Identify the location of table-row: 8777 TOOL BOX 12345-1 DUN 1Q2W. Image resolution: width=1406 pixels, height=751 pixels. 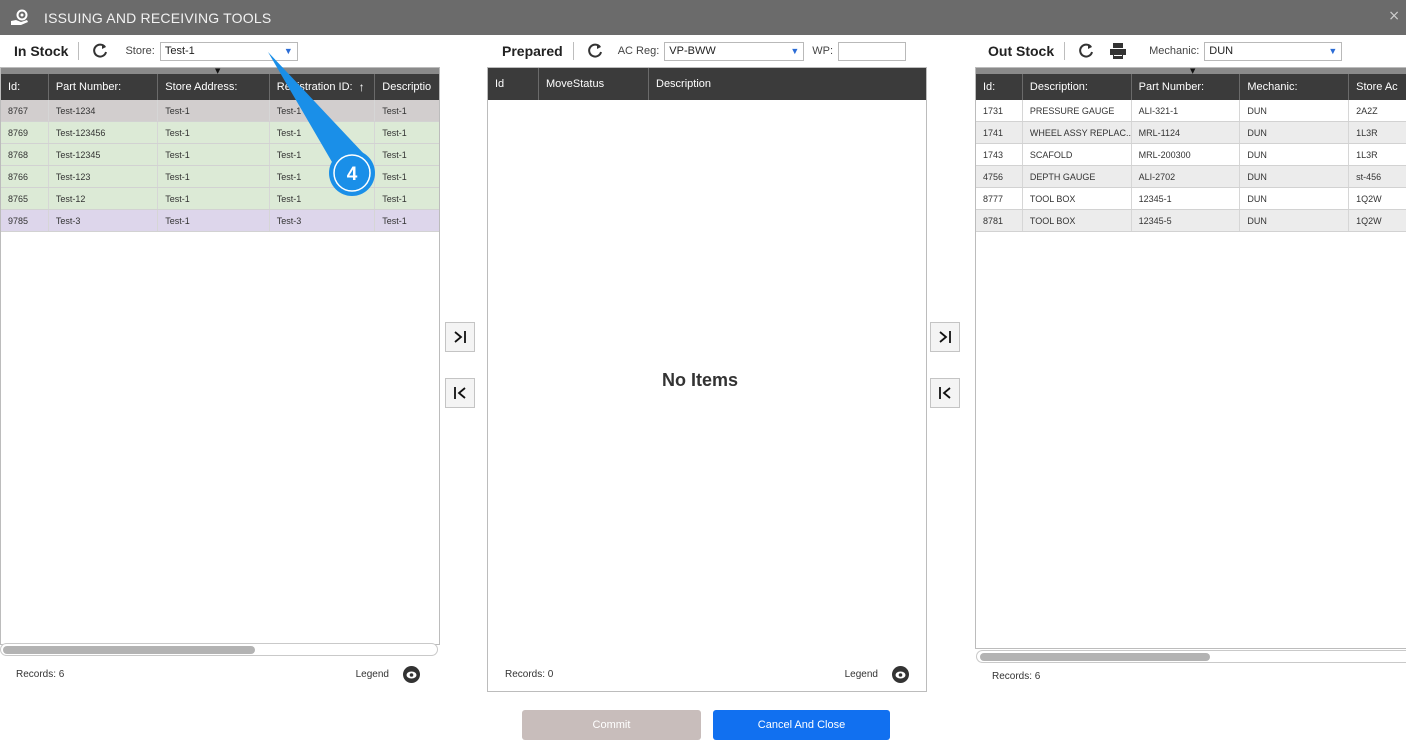
(1191, 199).